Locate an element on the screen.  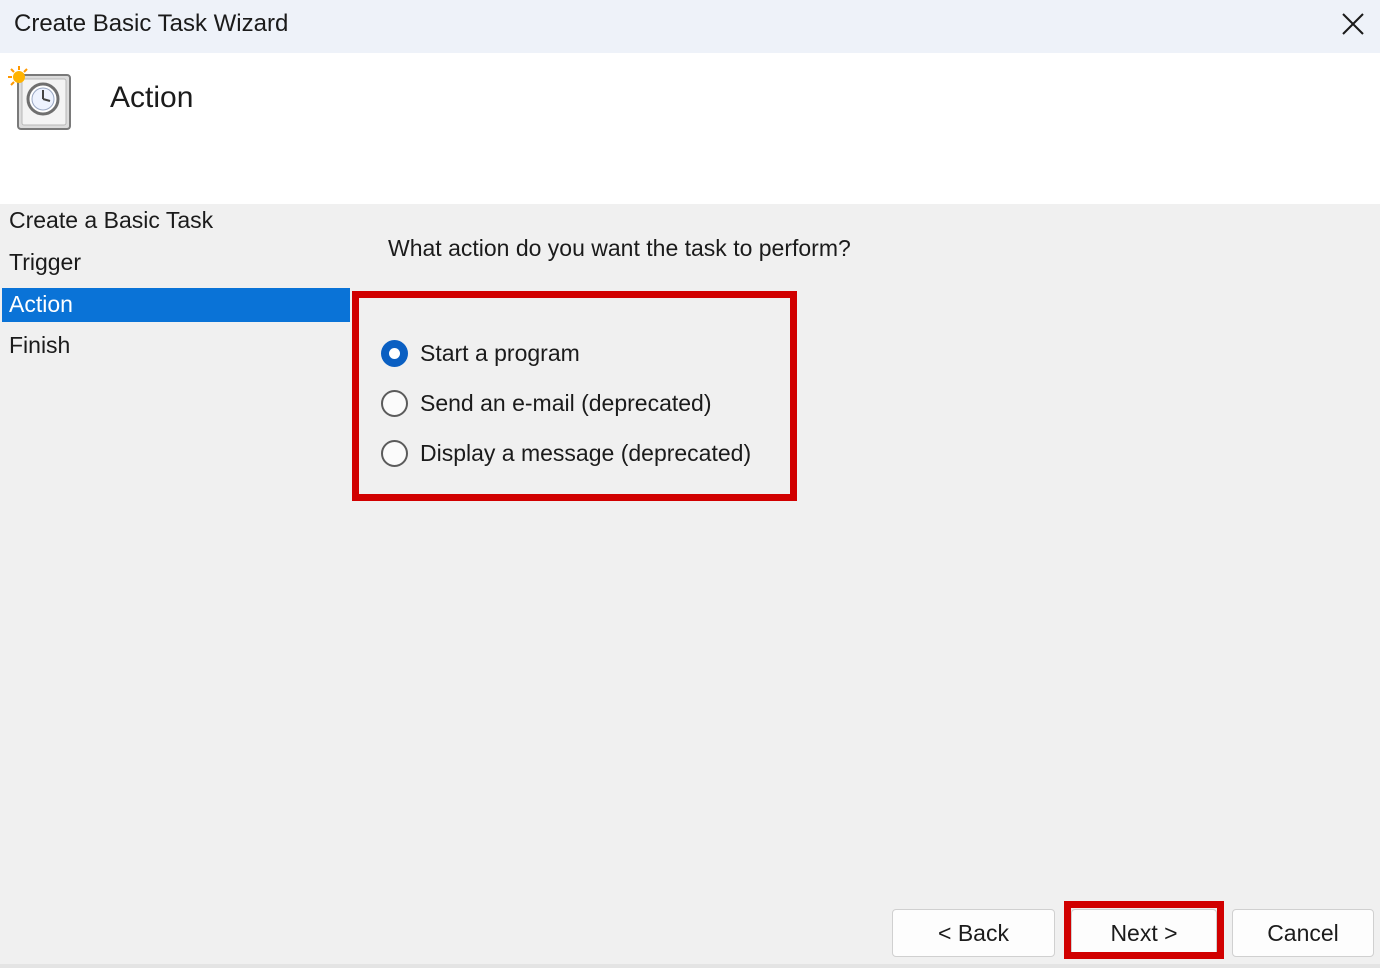
option-label: Send an e-mail (deprecated) is located at coordinates (566, 402).